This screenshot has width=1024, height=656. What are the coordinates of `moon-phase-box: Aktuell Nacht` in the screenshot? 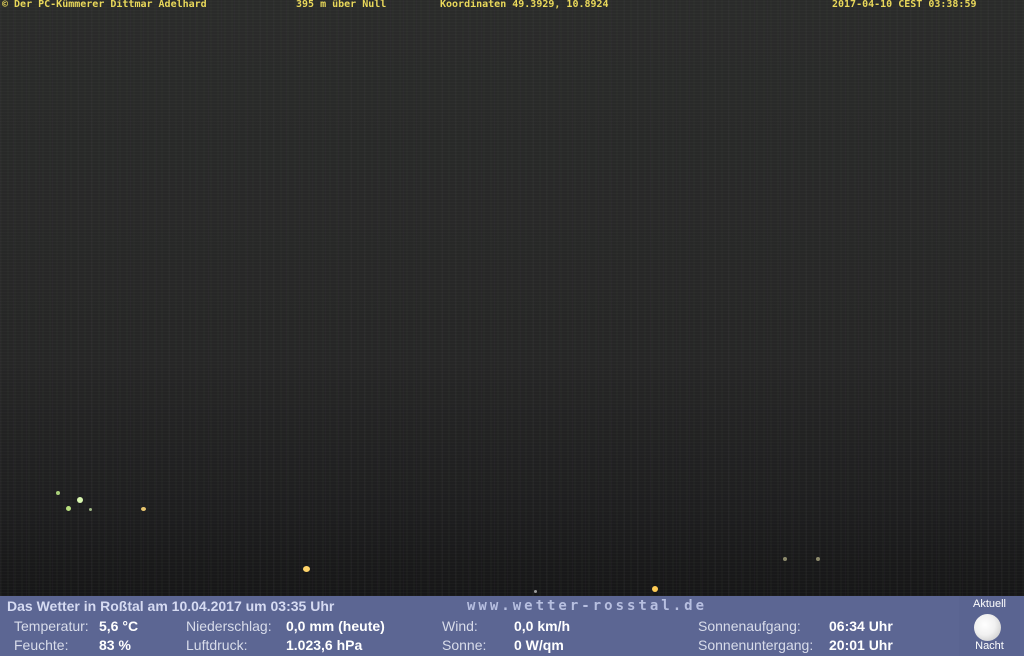 It's located at (989, 626).